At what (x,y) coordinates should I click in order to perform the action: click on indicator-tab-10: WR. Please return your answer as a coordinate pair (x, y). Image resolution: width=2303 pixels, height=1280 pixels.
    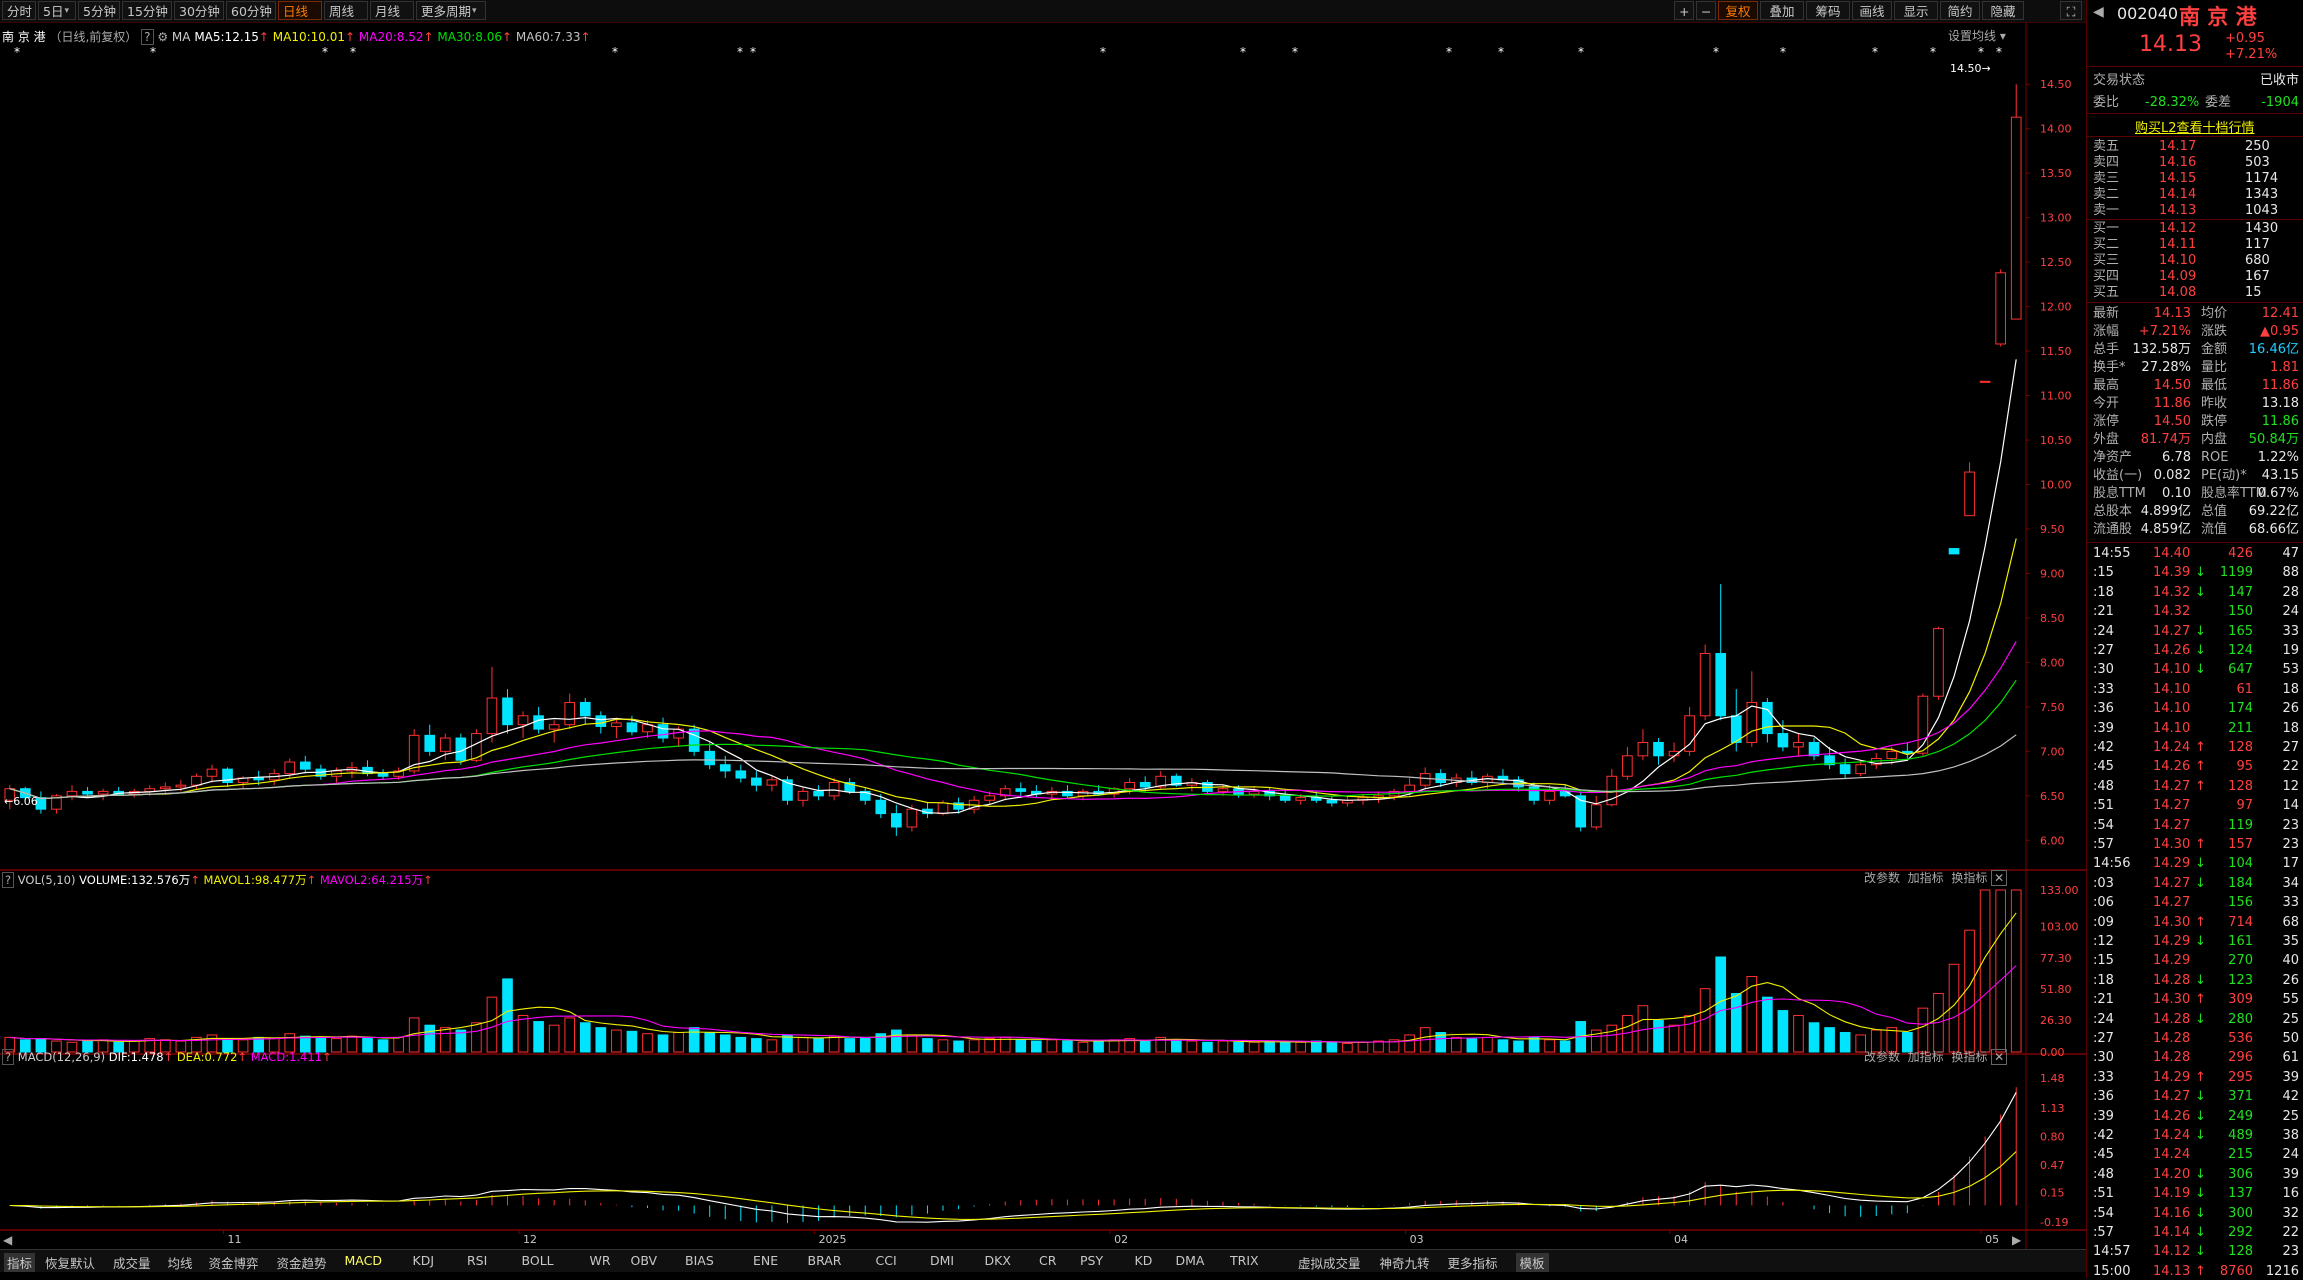
    Looking at the image, I should click on (600, 1260).